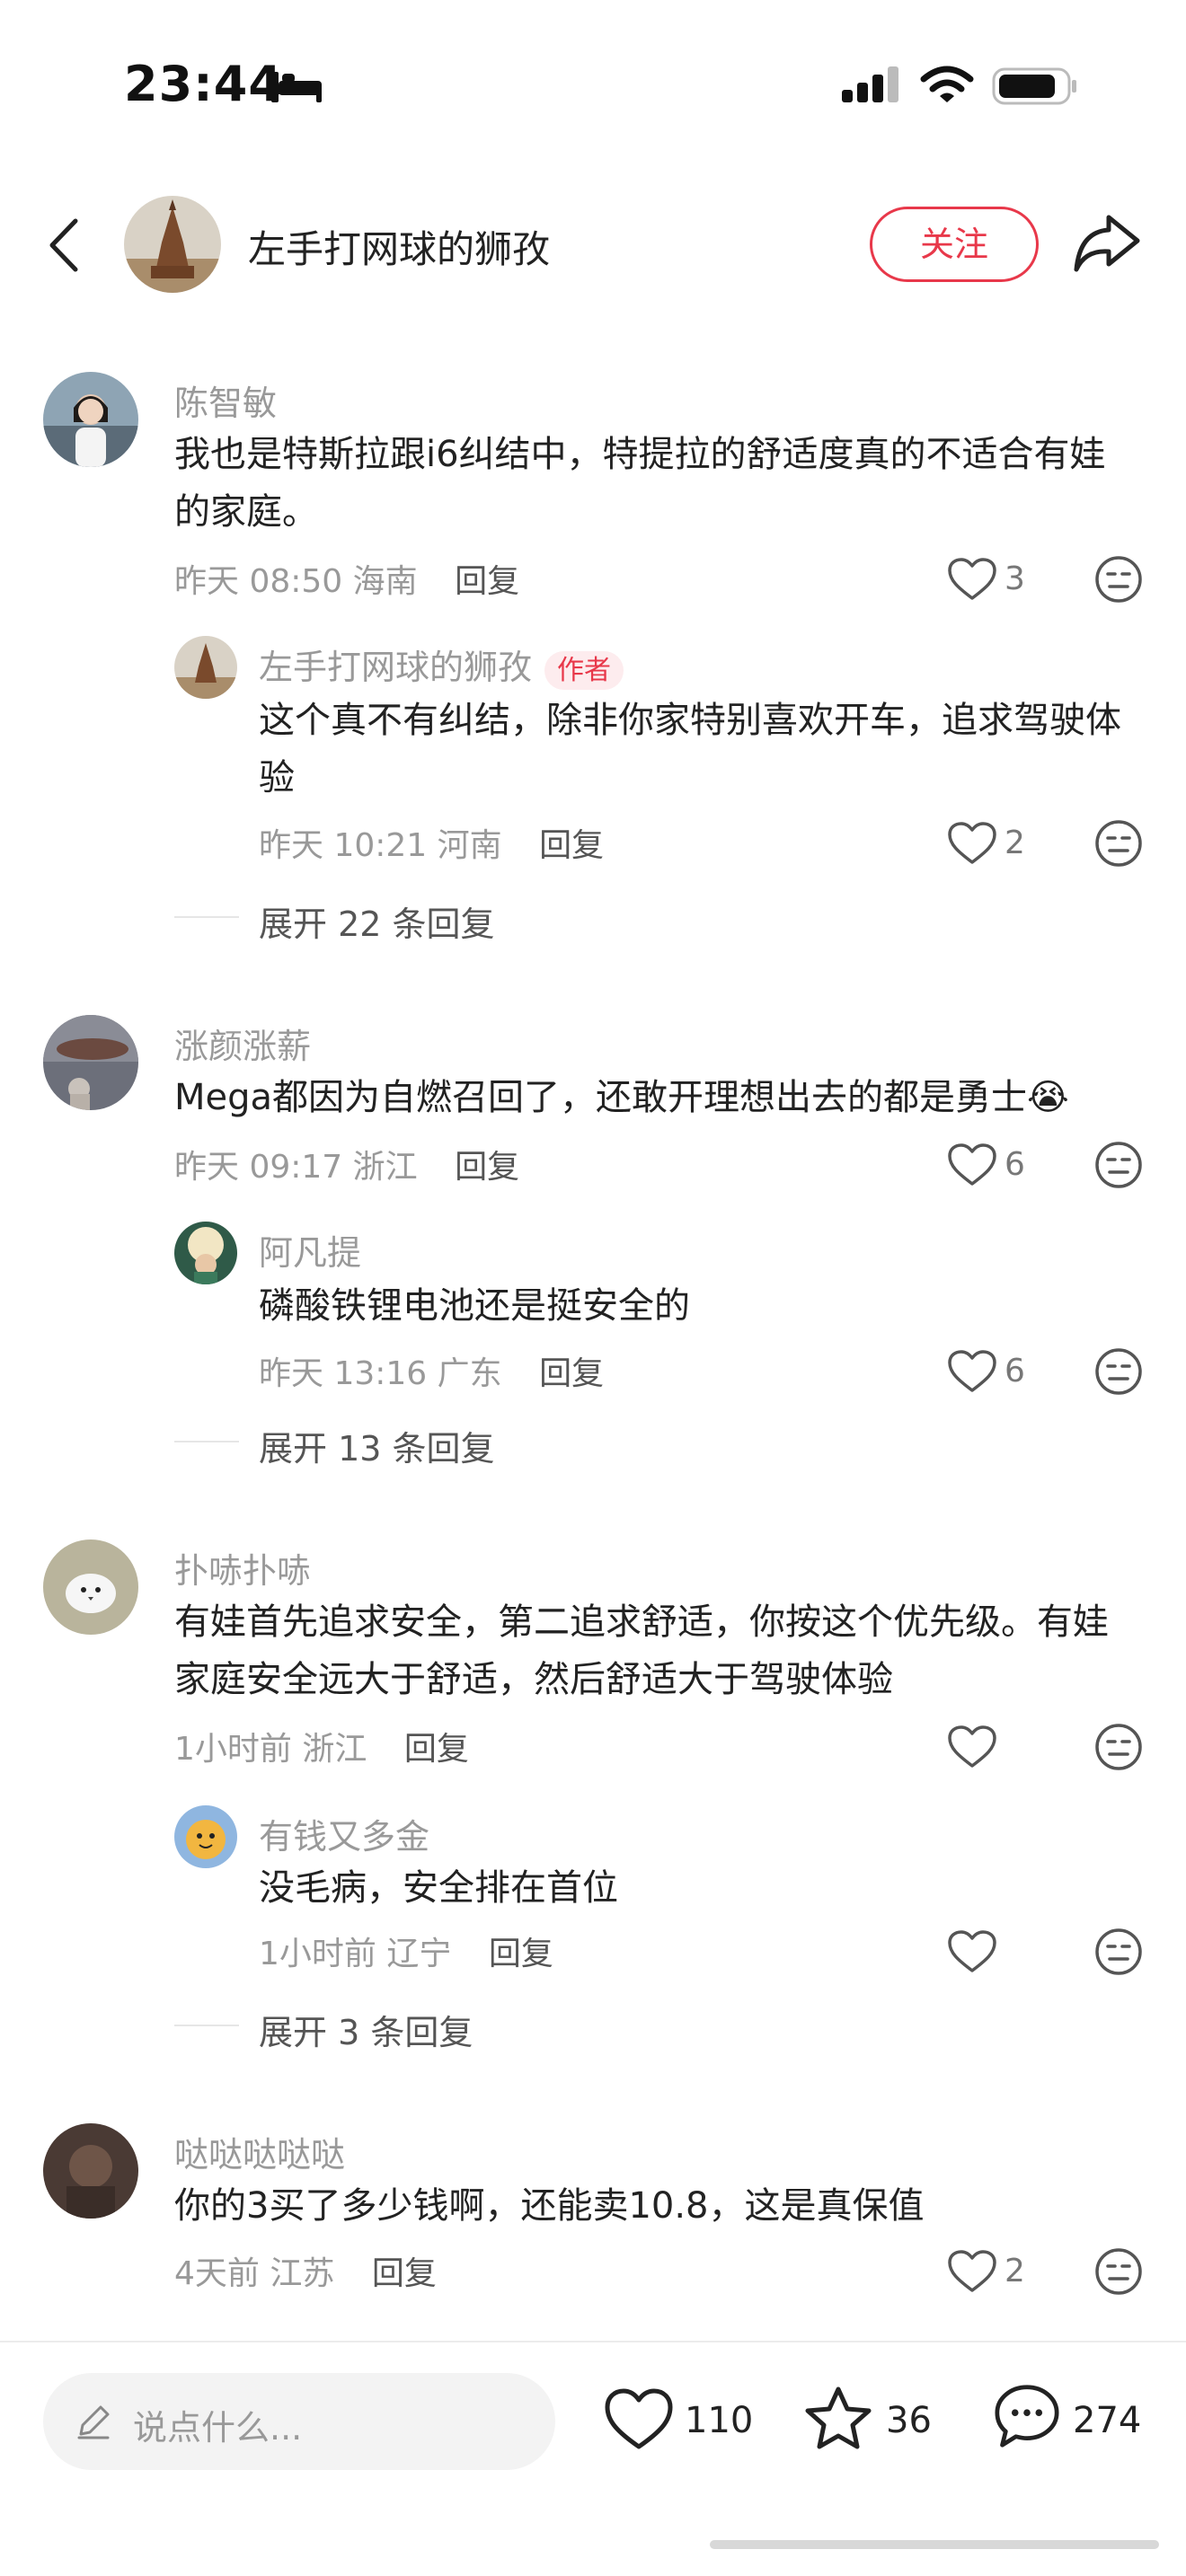 This screenshot has height=2576, width=1186. I want to click on battery-icon, so click(1034, 86).